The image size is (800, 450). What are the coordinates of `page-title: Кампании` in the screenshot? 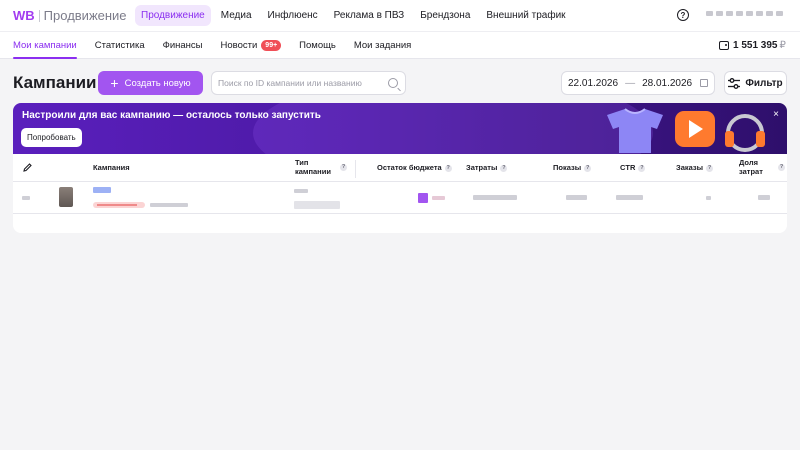 It's located at (55, 82).